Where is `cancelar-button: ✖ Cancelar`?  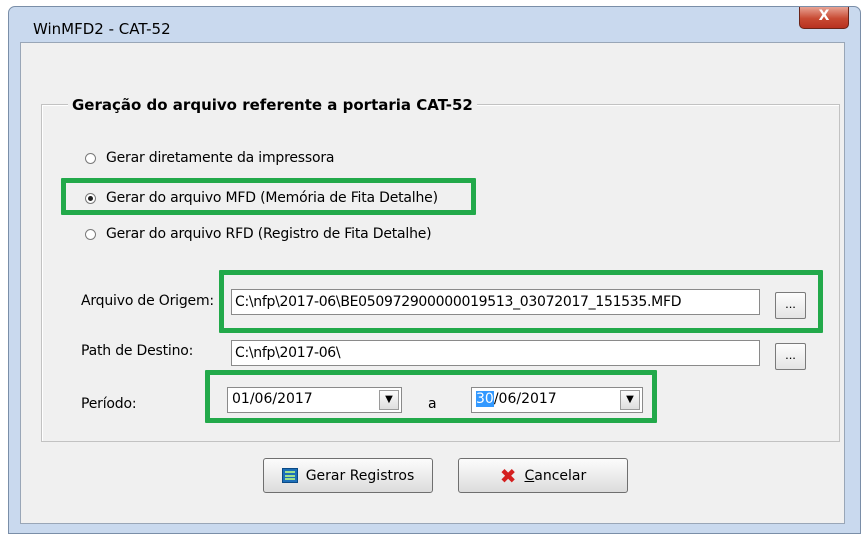 cancelar-button: ✖ Cancelar is located at coordinates (543, 475).